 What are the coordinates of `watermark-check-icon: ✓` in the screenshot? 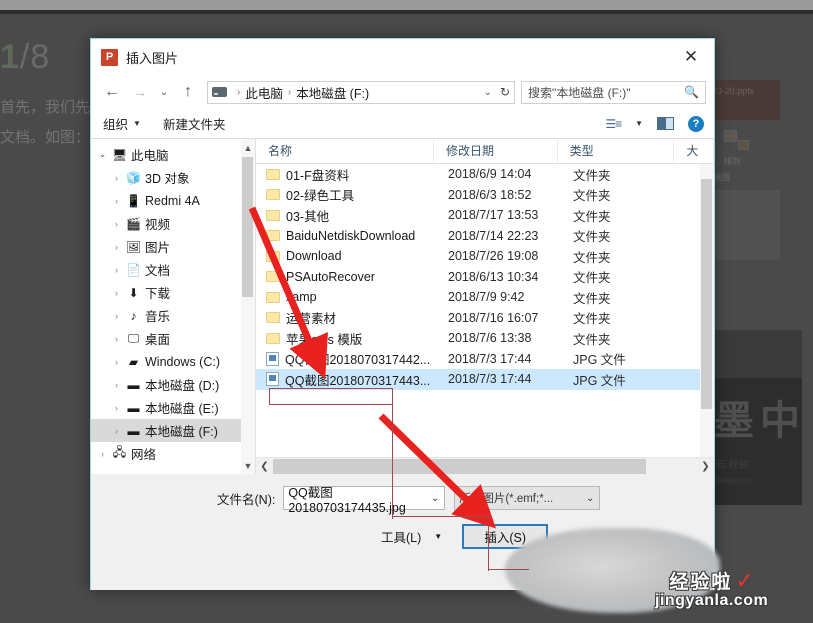 It's located at (744, 580).